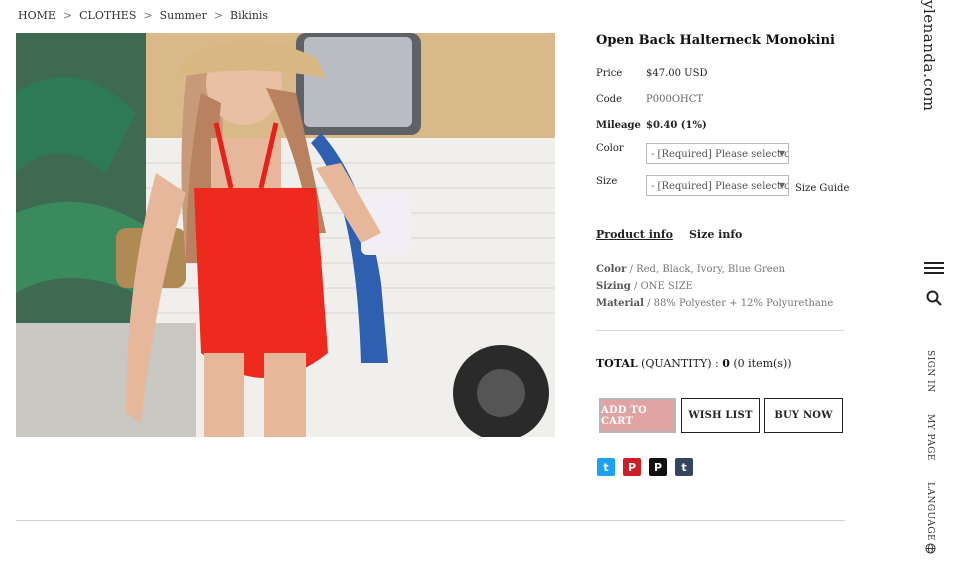 The image size is (960, 567). I want to click on mileage-value: $0.40 (1%), so click(676, 125).